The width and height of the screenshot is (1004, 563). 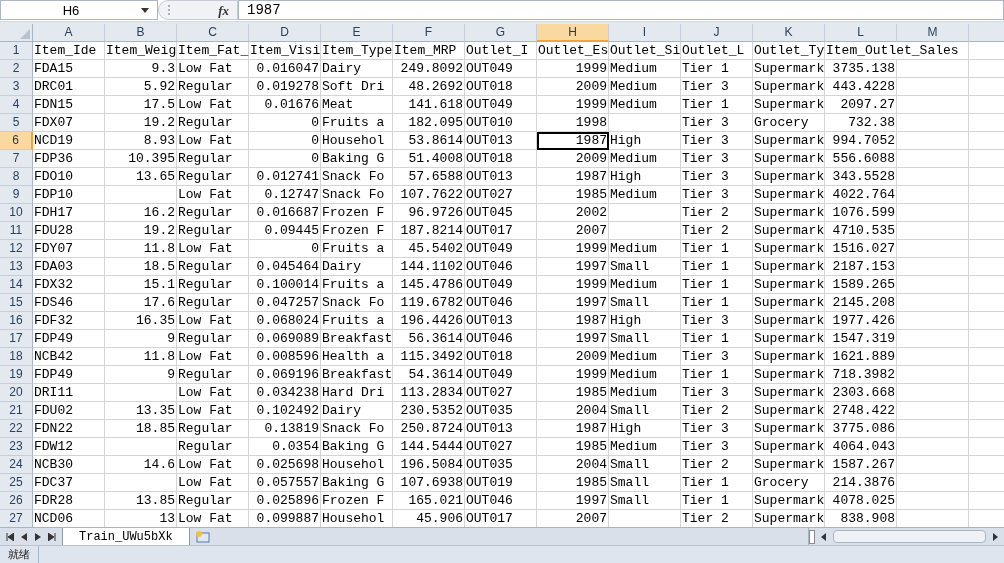 What do you see at coordinates (995, 536) in the screenshot?
I see `scroll-right-icon` at bounding box center [995, 536].